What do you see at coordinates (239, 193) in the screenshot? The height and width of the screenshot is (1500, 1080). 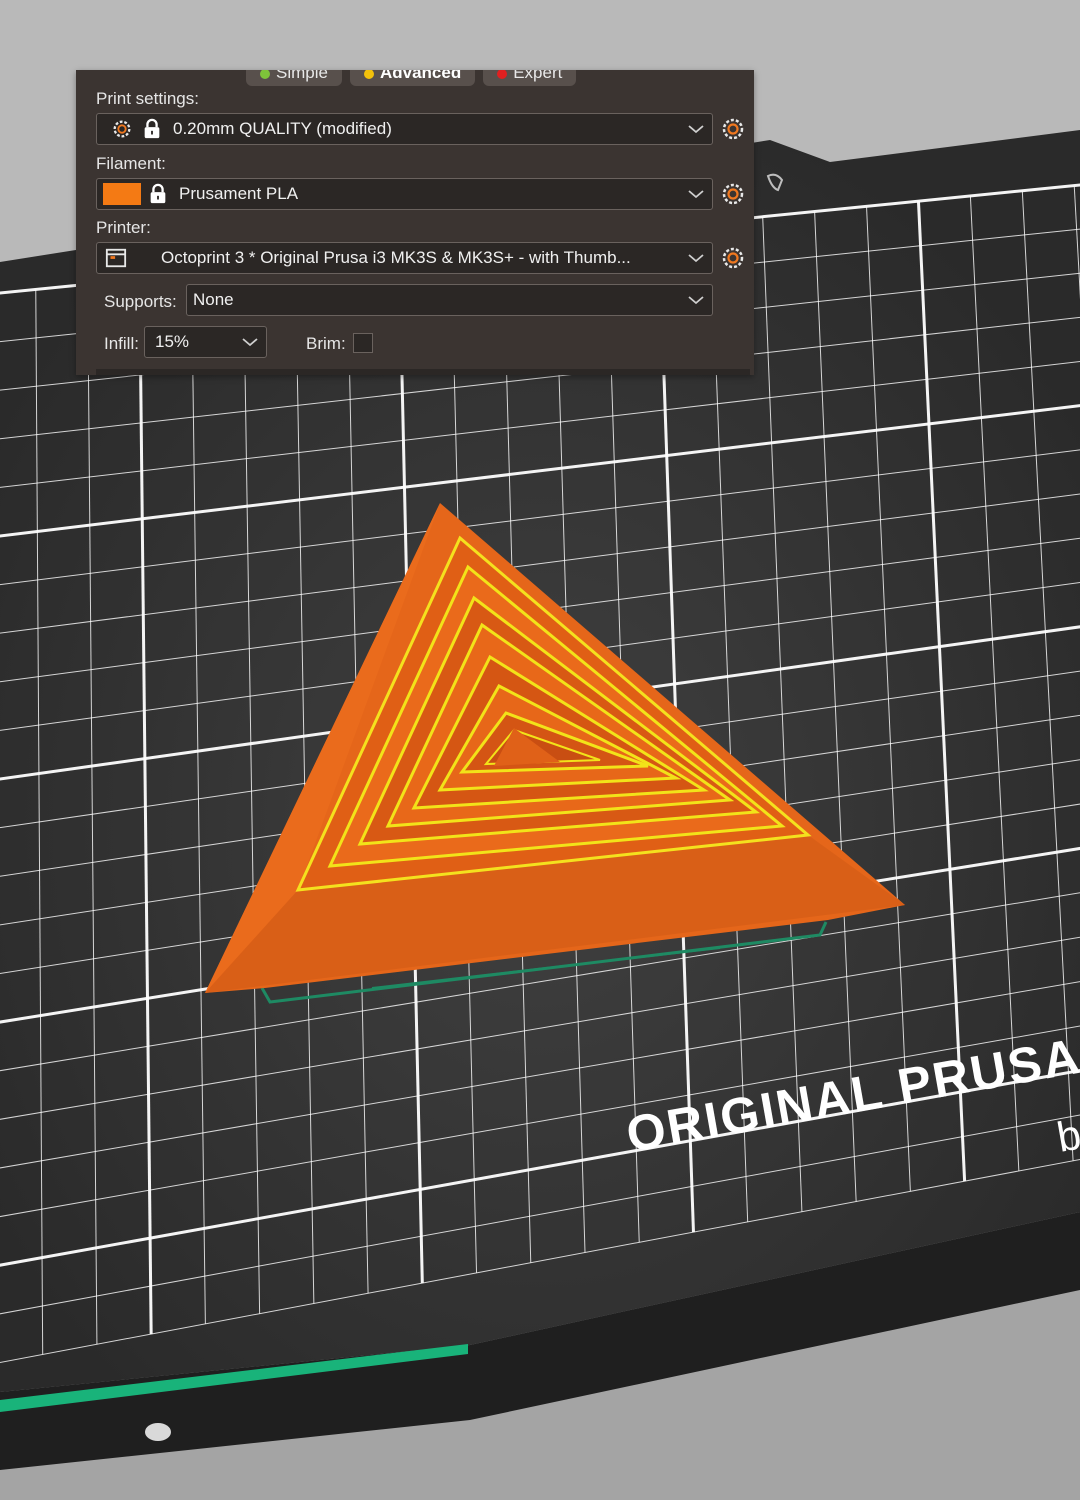 I see `filament-value: Prusament PLA` at bounding box center [239, 193].